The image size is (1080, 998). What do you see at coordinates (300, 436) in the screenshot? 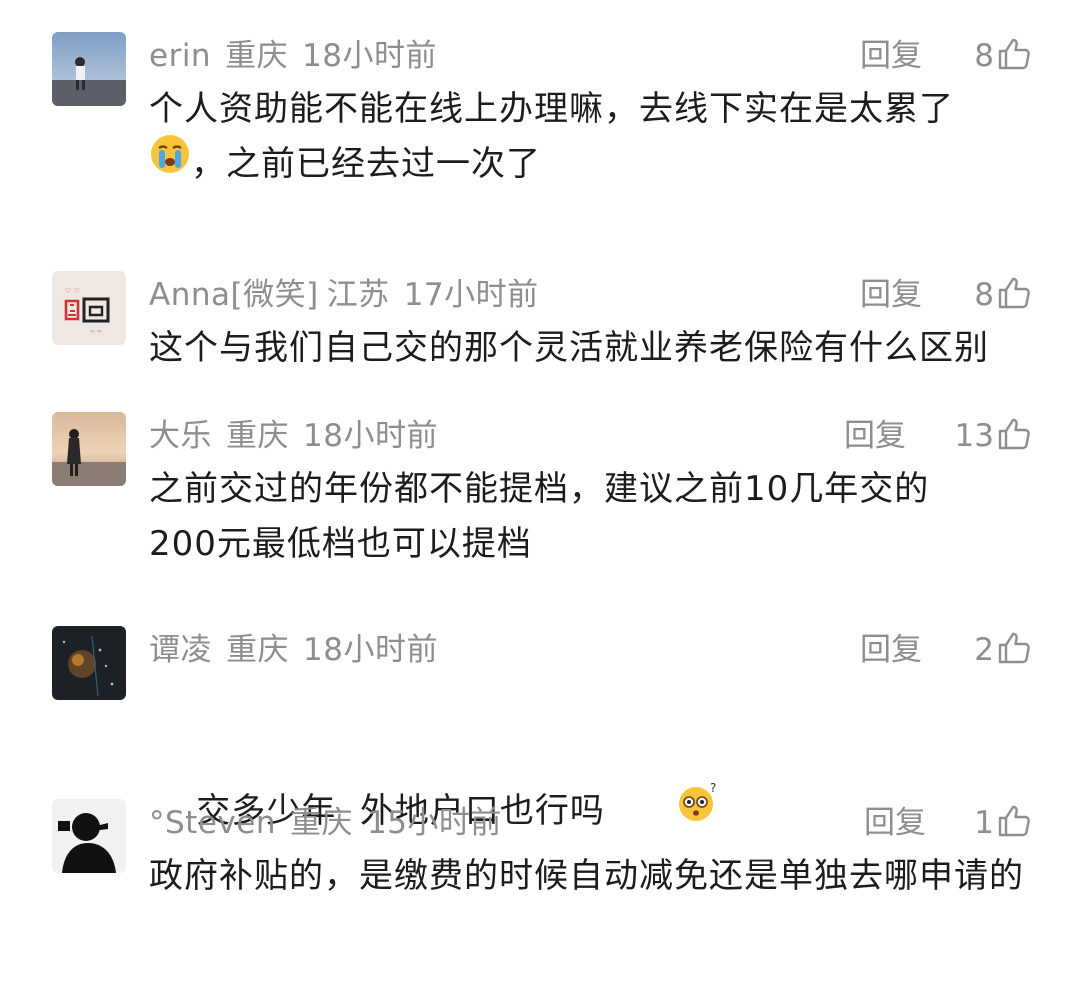
I see `comment-meta: 大乐 重庆 18小时前` at bounding box center [300, 436].